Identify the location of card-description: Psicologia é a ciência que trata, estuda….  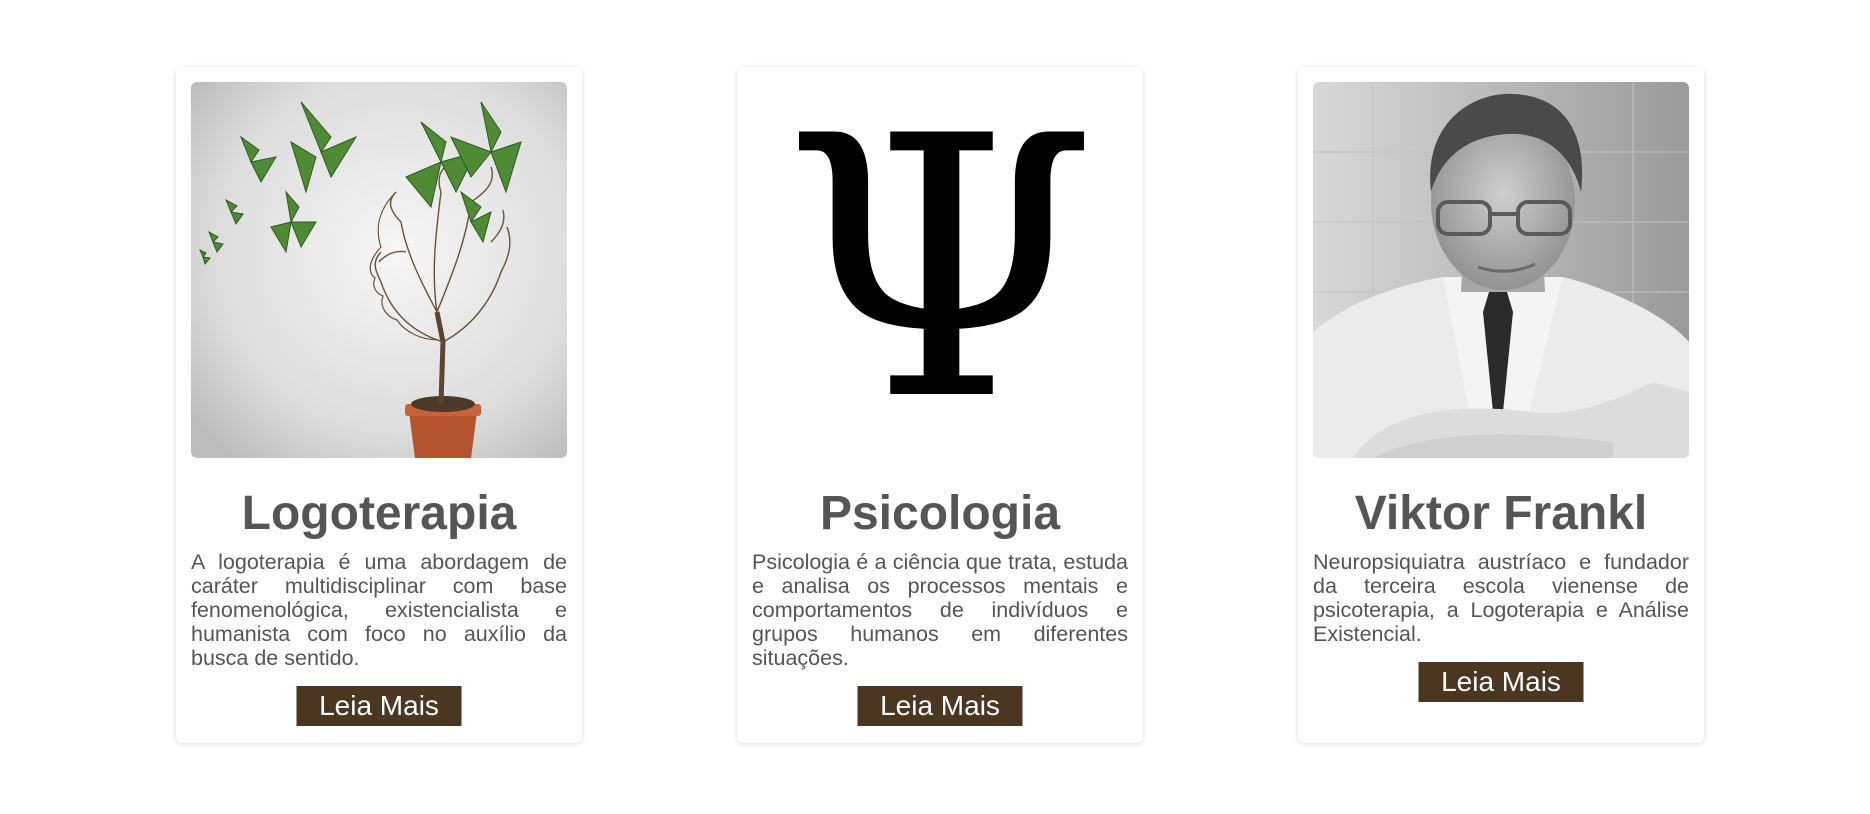
(940, 610).